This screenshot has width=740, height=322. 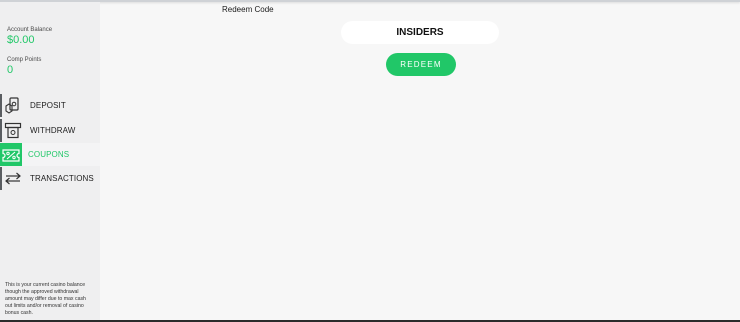 What do you see at coordinates (420, 32) in the screenshot?
I see `coupon-code-input` at bounding box center [420, 32].